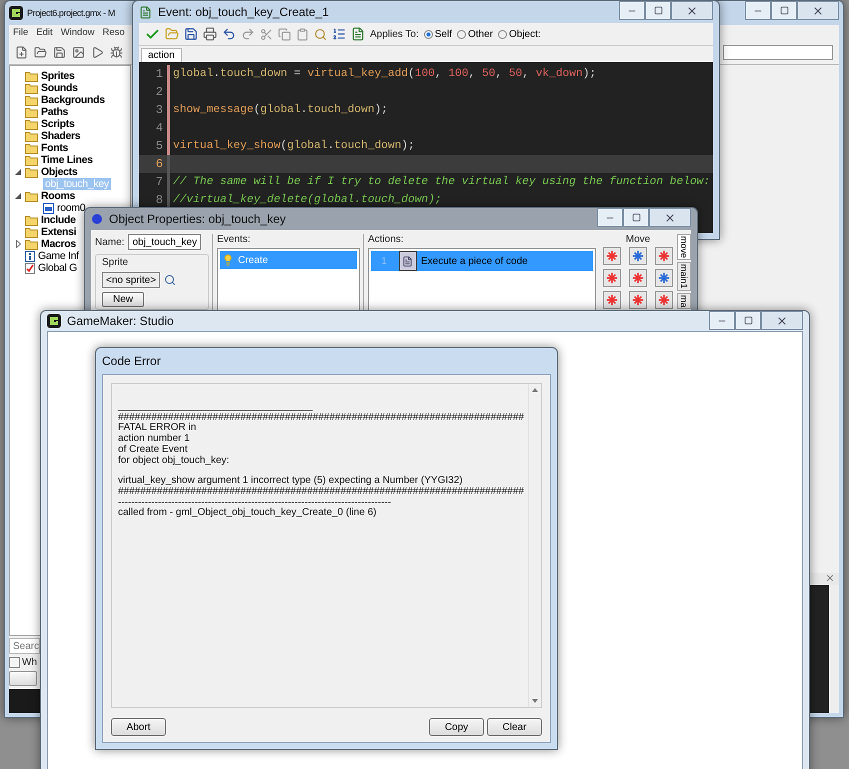 Image resolution: width=849 pixels, height=769 pixels. What do you see at coordinates (174, 461) in the screenshot?
I see `error-line: for object obj_touch_key:` at bounding box center [174, 461].